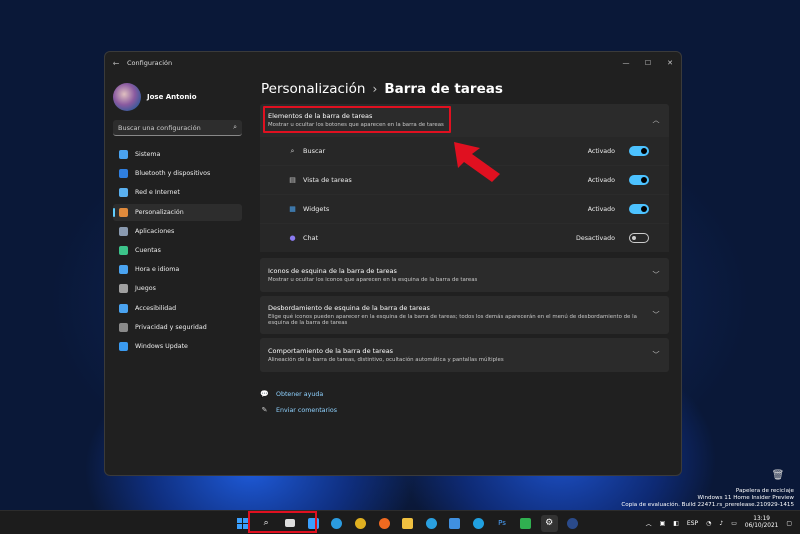 The width and height of the screenshot is (800, 534). What do you see at coordinates (161, 346) in the screenshot?
I see `sidebar-item-label: Windows Update` at bounding box center [161, 346].